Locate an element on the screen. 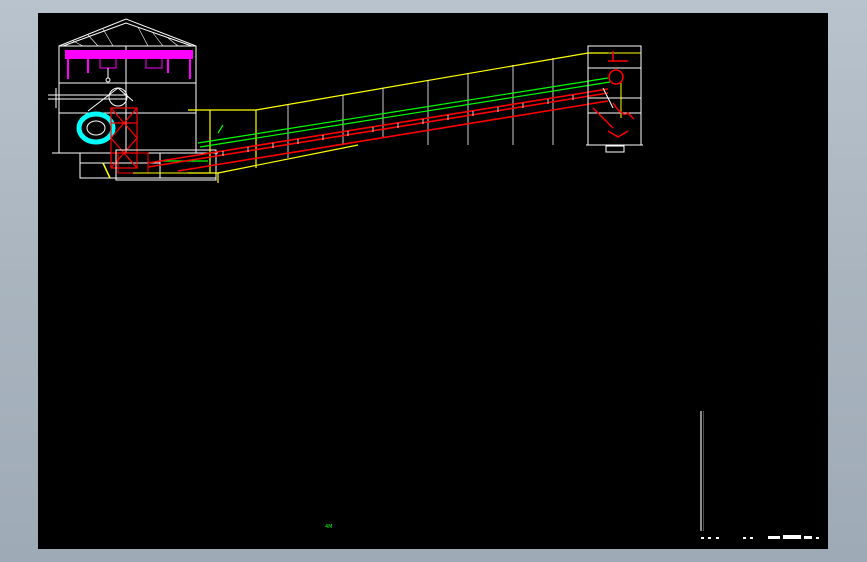 The width and height of the screenshot is (867, 562). crusher-drum is located at coordinates (96, 128).